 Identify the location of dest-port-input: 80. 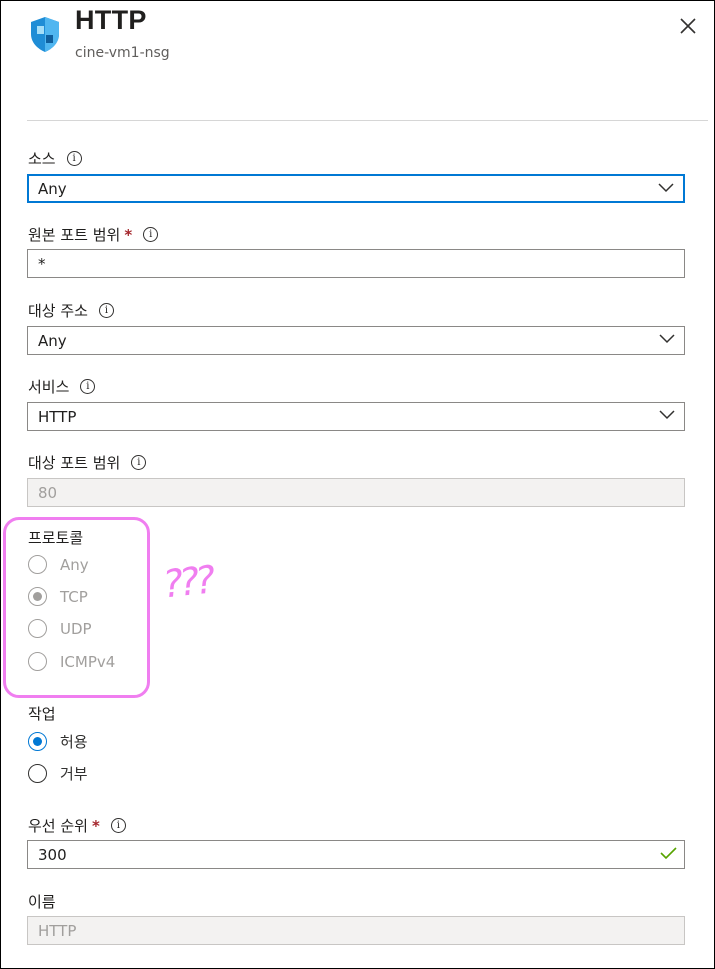
(356, 492).